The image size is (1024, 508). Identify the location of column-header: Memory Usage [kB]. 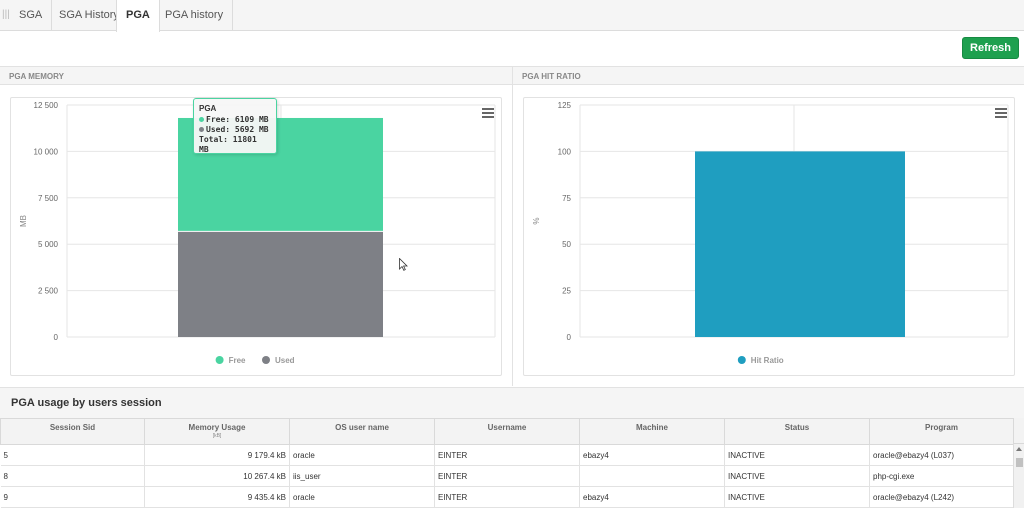
(217, 431).